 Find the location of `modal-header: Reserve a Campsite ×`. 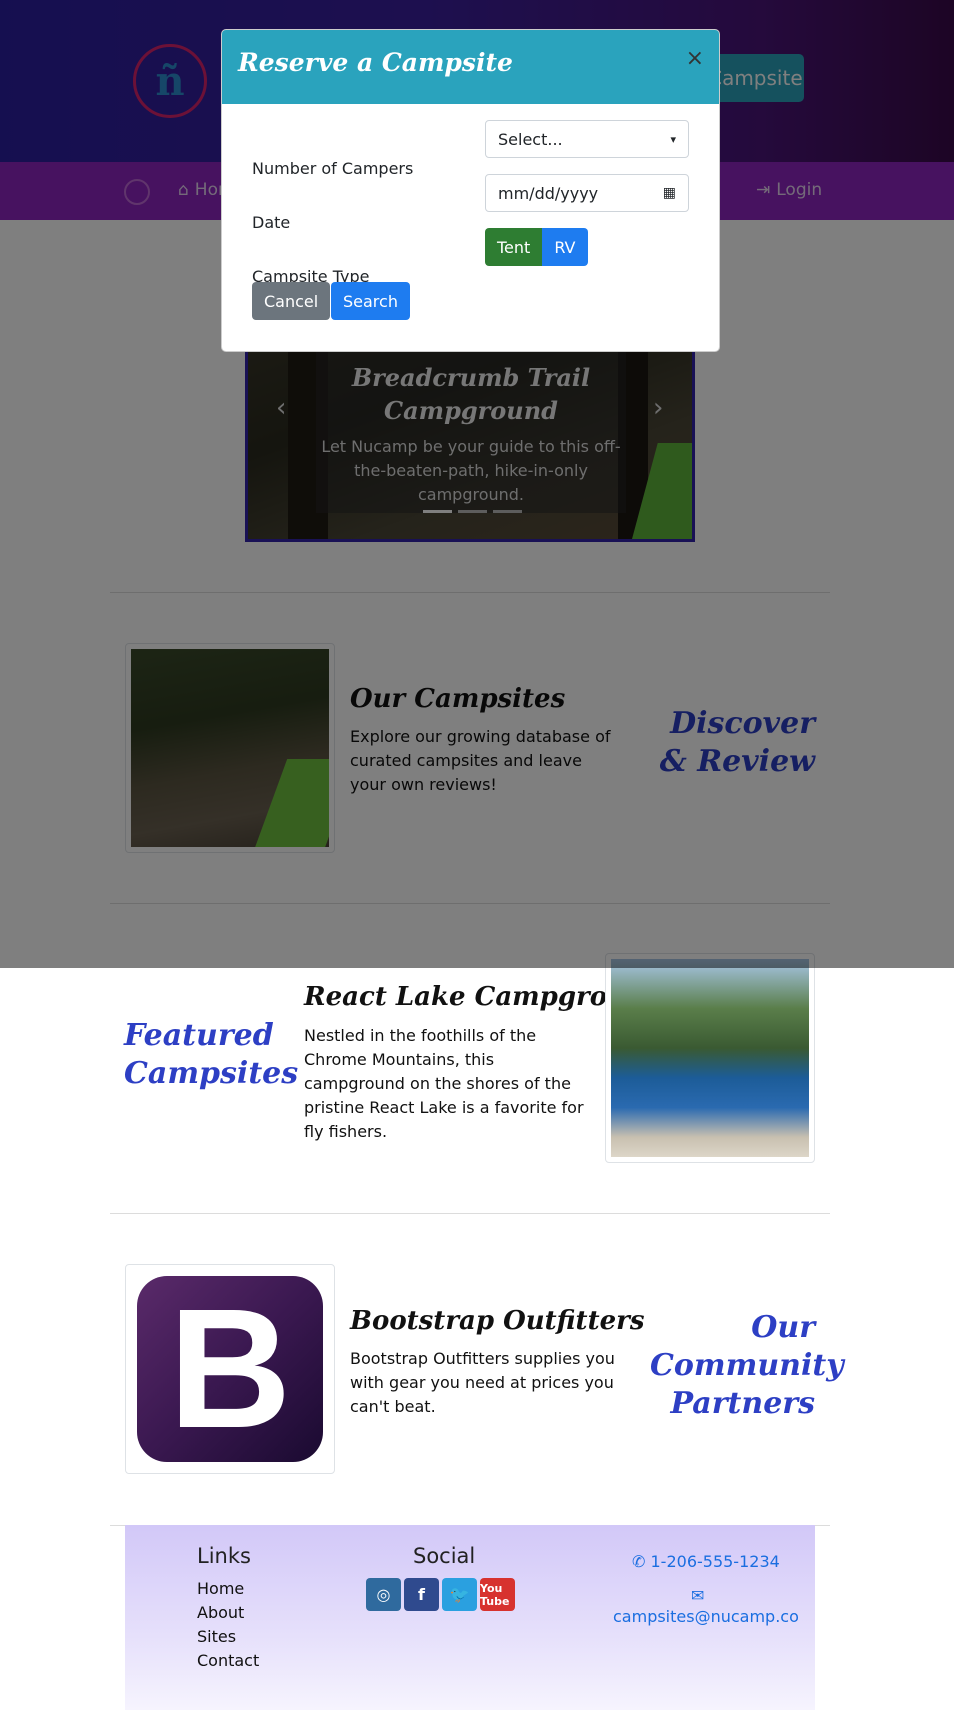

modal-header: Reserve a Campsite × is located at coordinates (470, 67).